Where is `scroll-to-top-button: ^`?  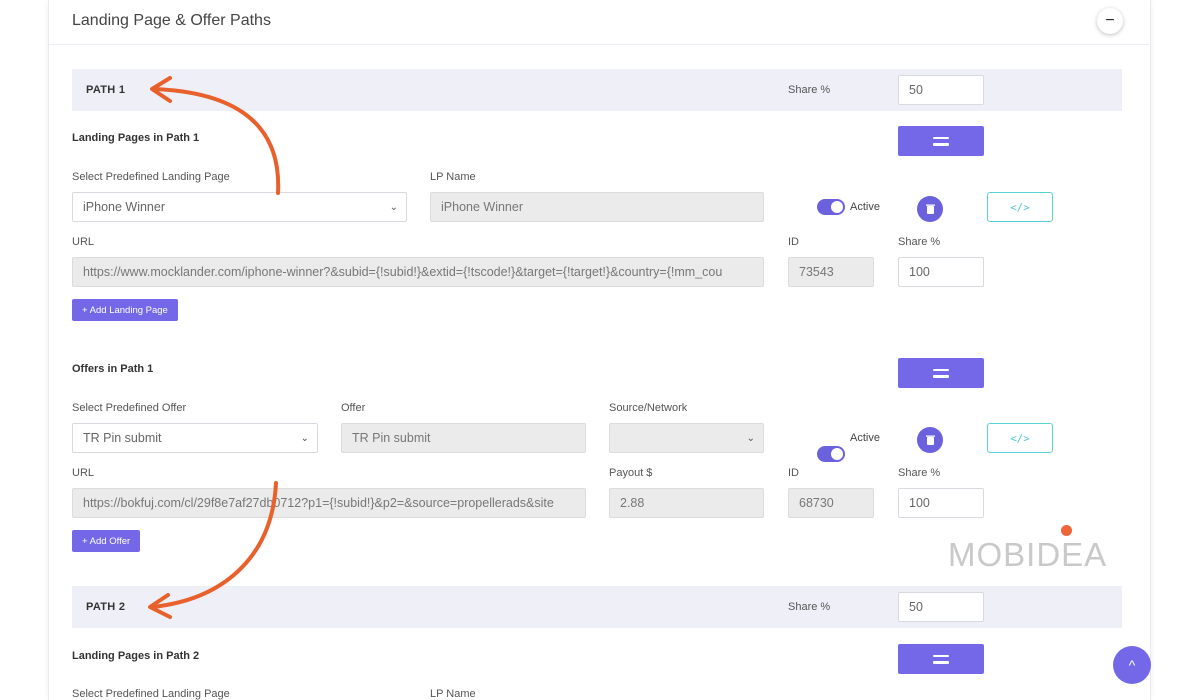
scroll-to-top-button: ^ is located at coordinates (1132, 665).